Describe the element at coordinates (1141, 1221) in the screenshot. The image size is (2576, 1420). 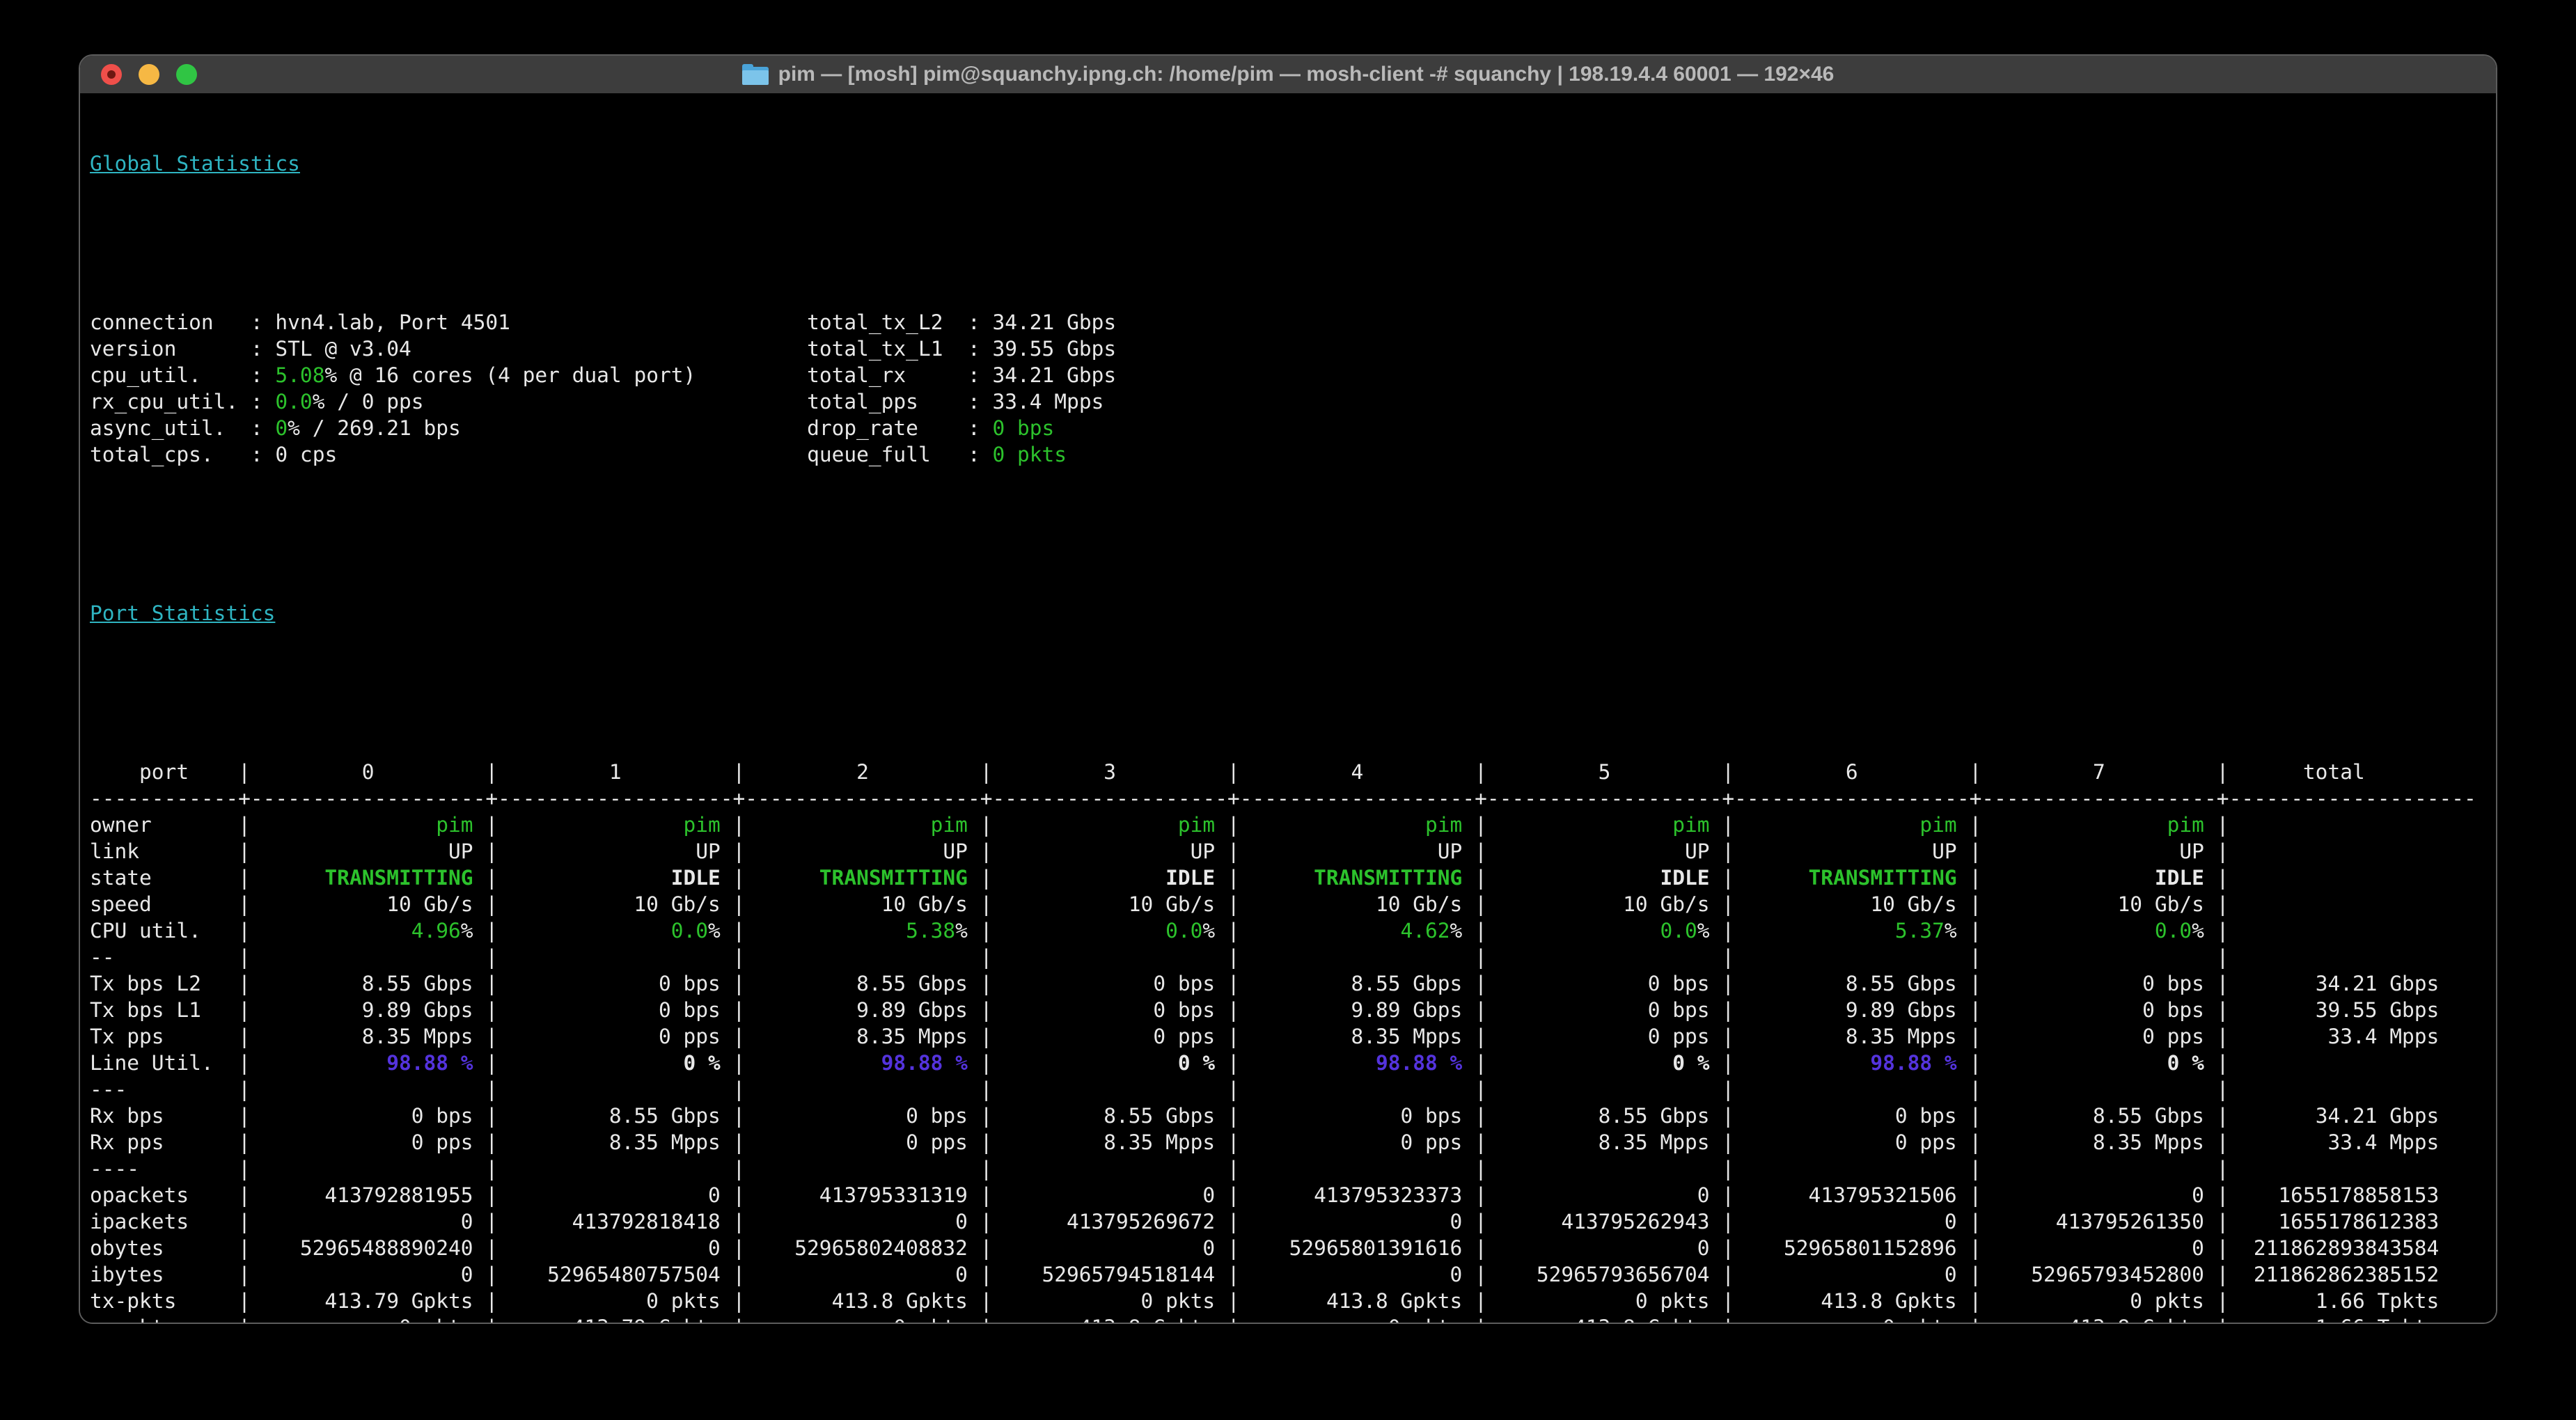
I see `table-cell: 413795269672` at that location.